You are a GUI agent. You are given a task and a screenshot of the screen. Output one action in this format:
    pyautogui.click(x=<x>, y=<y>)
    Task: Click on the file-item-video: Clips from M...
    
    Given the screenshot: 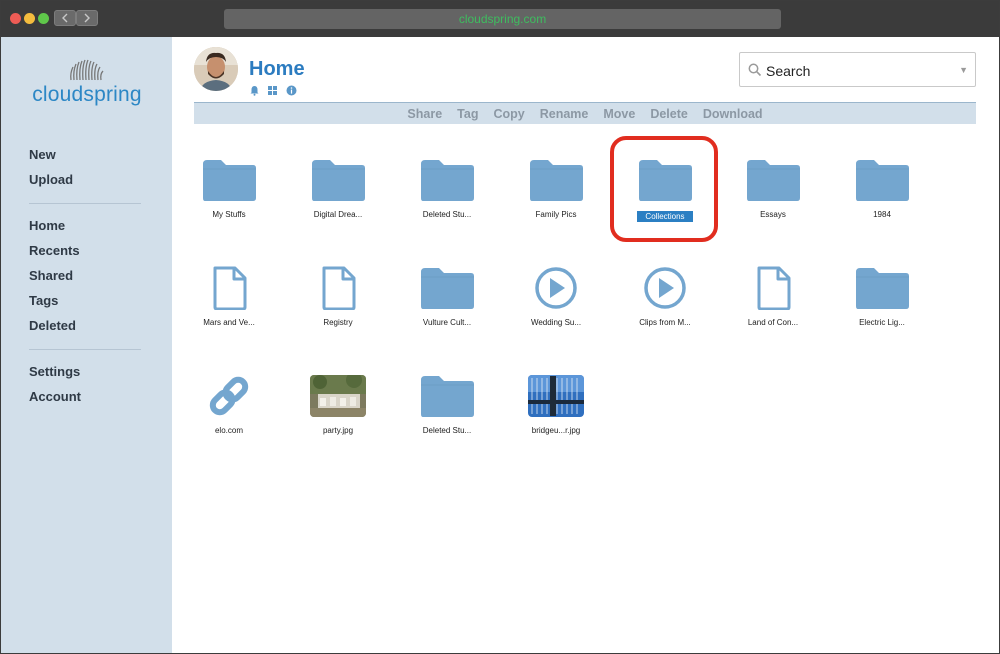 What is the action you would take?
    pyautogui.click(x=665, y=306)
    